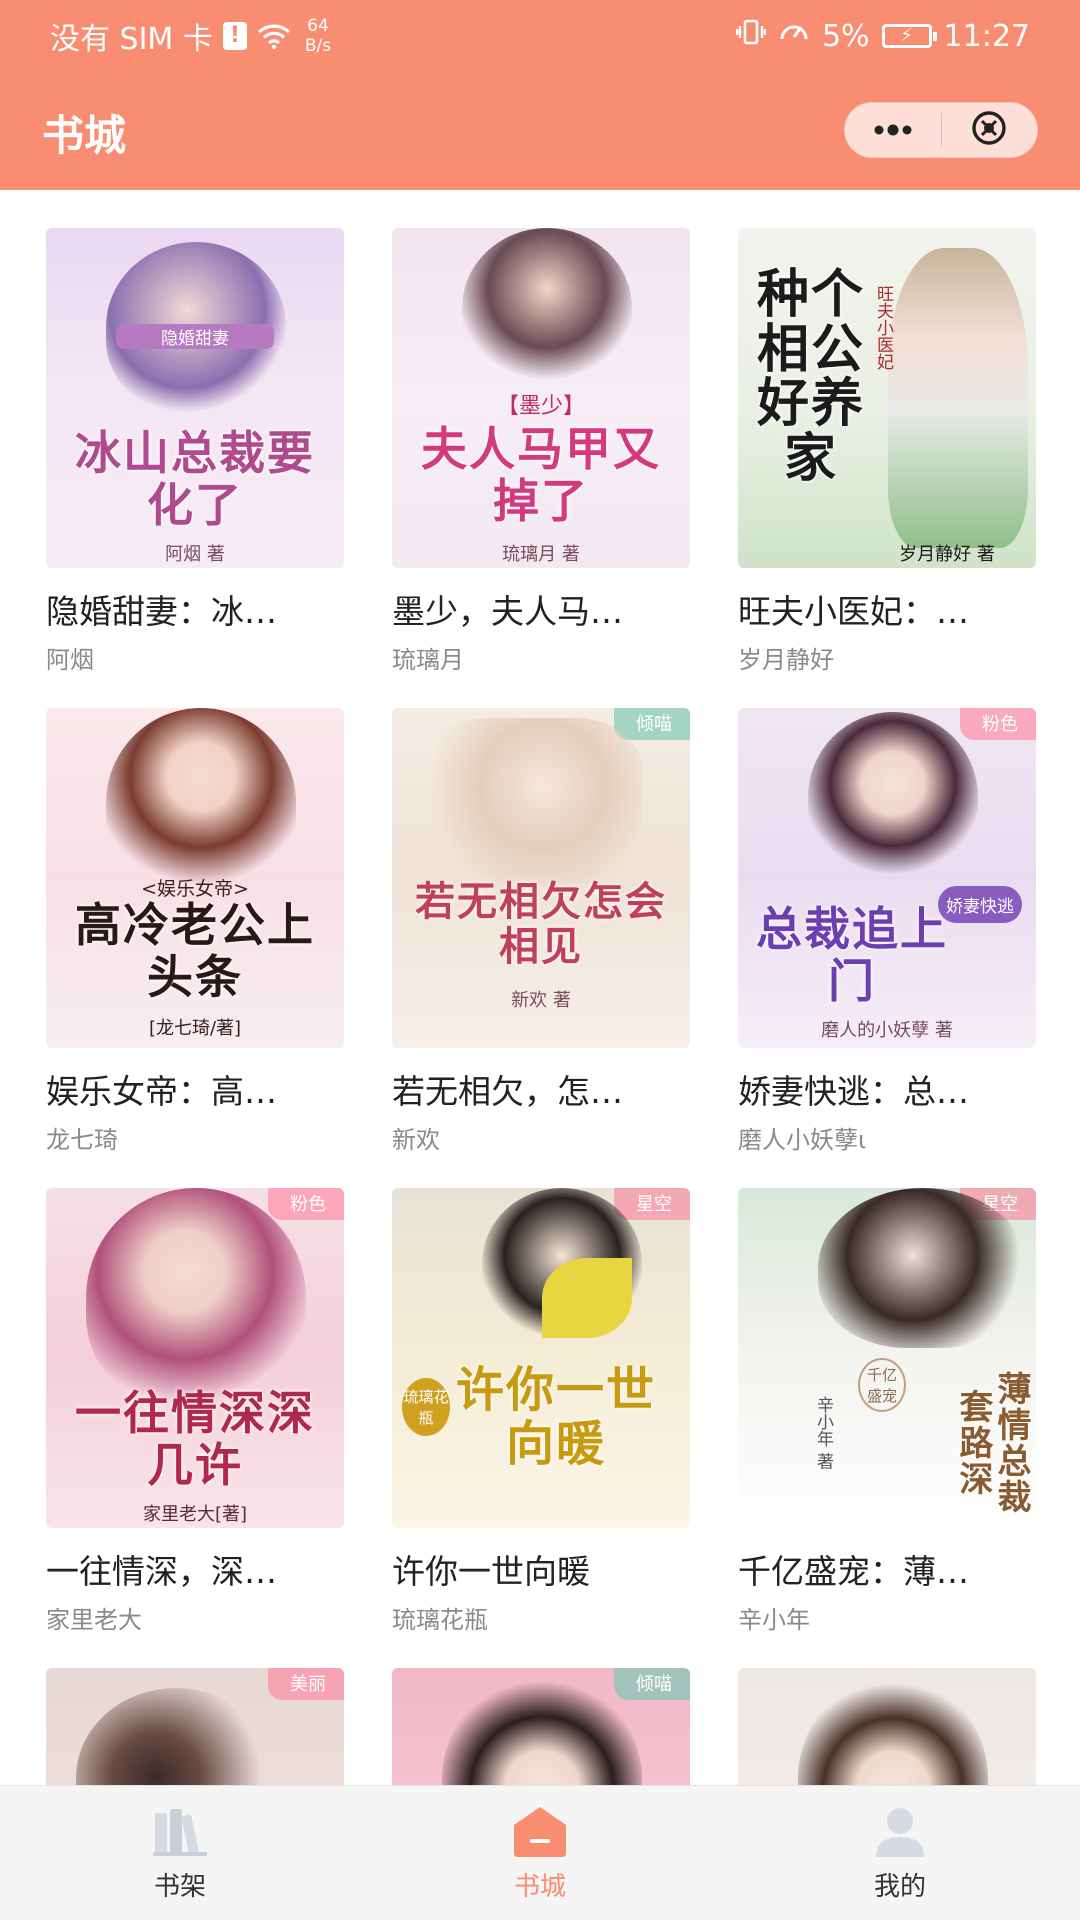  What do you see at coordinates (318, 25) in the screenshot?
I see `network-speed-value: 64` at bounding box center [318, 25].